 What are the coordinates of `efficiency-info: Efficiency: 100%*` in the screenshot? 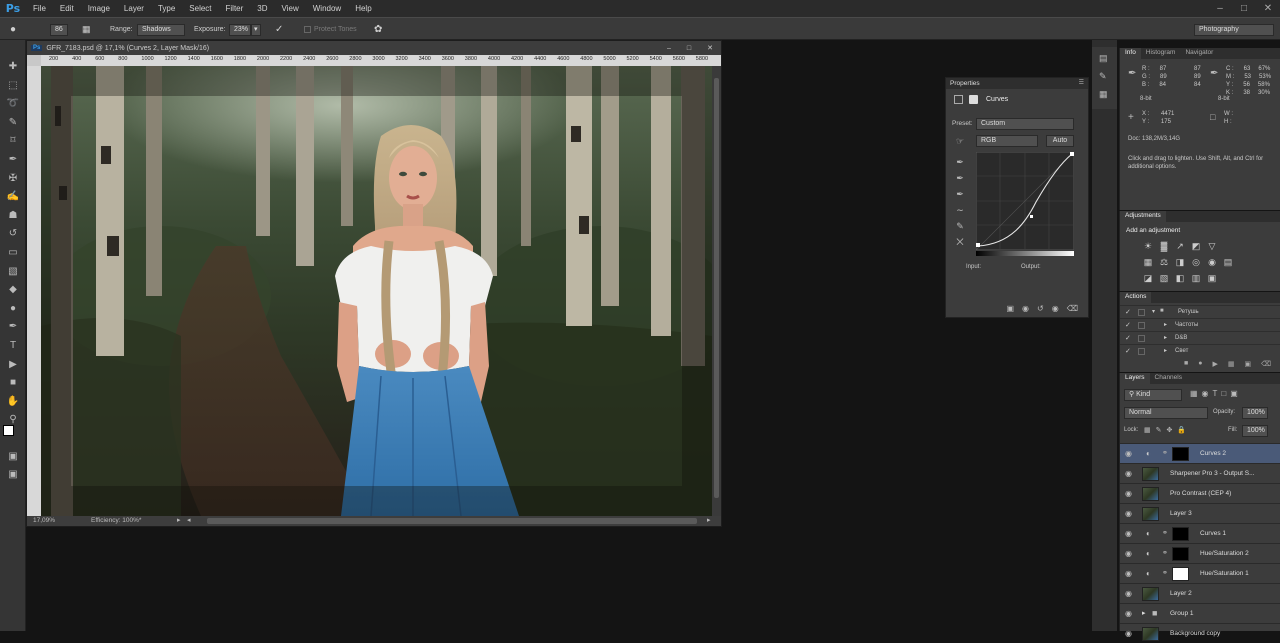 It's located at (116, 520).